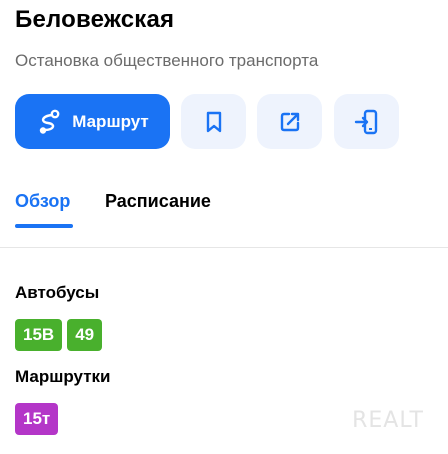 This screenshot has width=448, height=454. I want to click on bookmark-button, so click(213, 121).